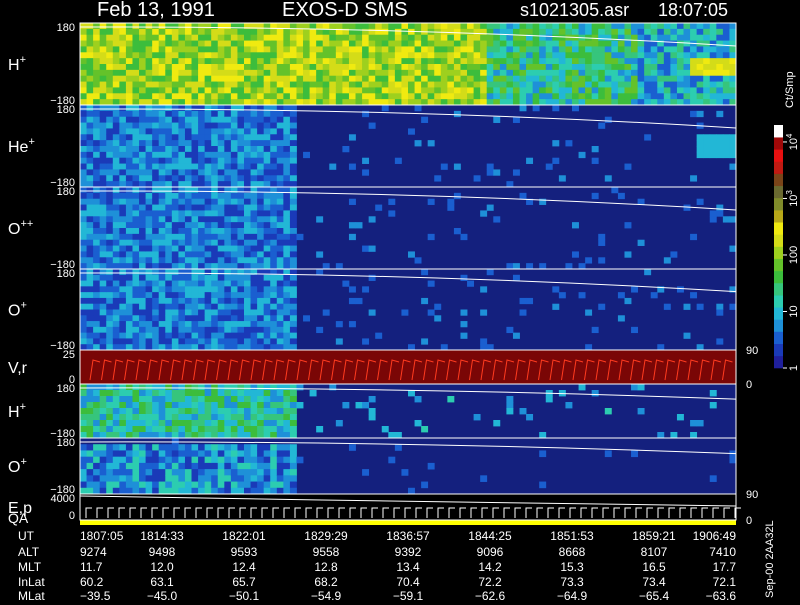 This screenshot has width=800, height=605. What do you see at coordinates (69, 355) in the screenshot?
I see `panel-ymax-label: 25` at bounding box center [69, 355].